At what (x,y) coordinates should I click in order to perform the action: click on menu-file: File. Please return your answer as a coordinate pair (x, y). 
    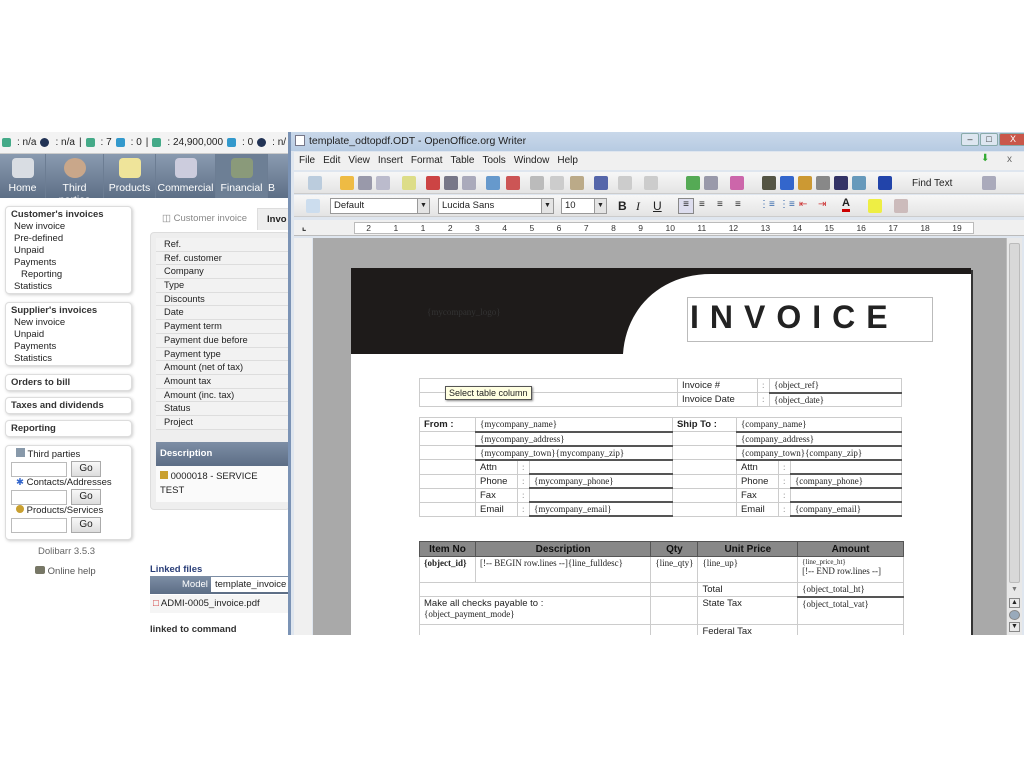
    Looking at the image, I should click on (307, 162).